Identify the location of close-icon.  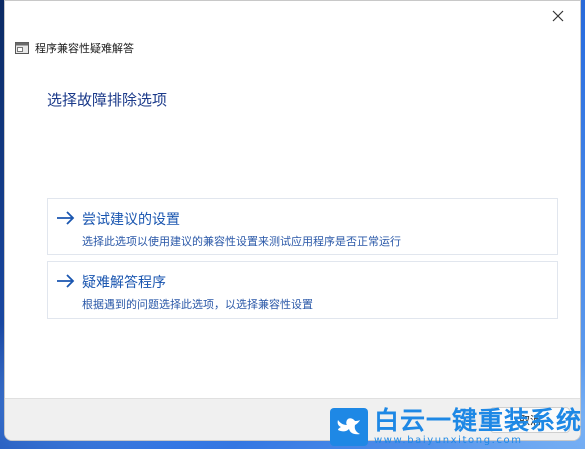
(558, 16).